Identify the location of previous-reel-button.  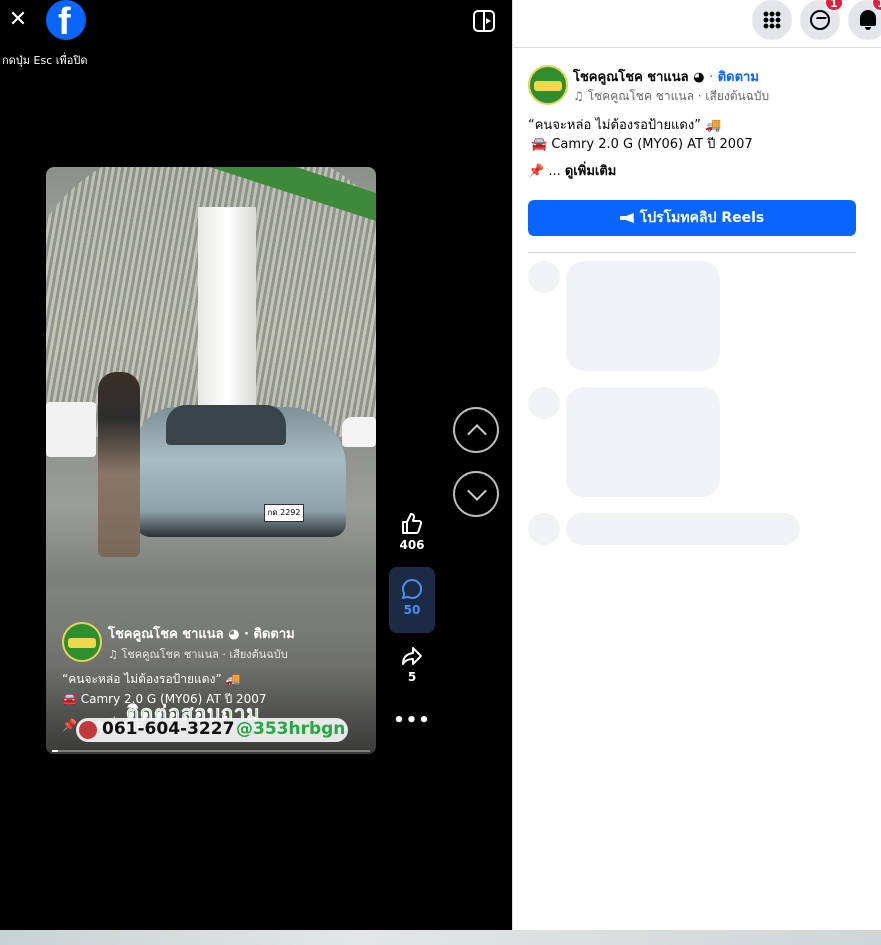
(476, 430).